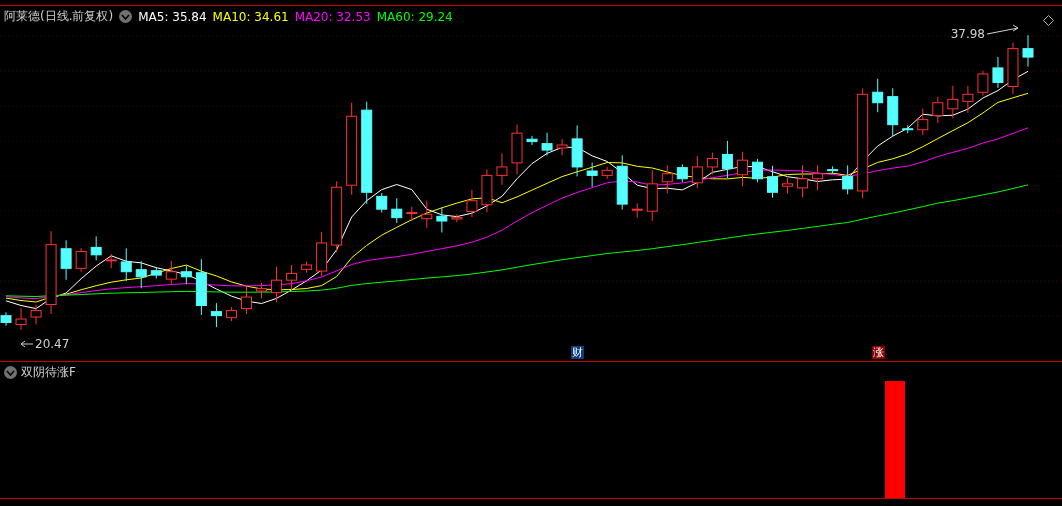 The height and width of the screenshot is (506, 1062). What do you see at coordinates (250, 16) in the screenshot?
I see `moving-average-value: MA10: 34.61` at bounding box center [250, 16].